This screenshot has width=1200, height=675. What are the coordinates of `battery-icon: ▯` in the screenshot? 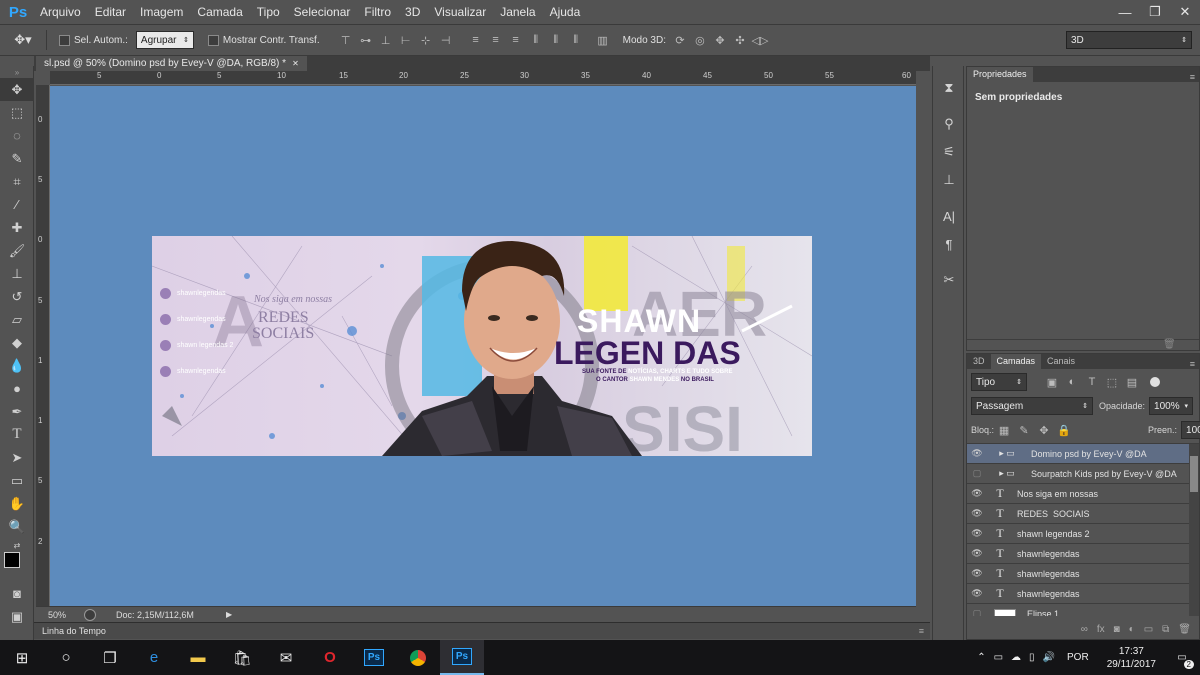 It's located at (1032, 657).